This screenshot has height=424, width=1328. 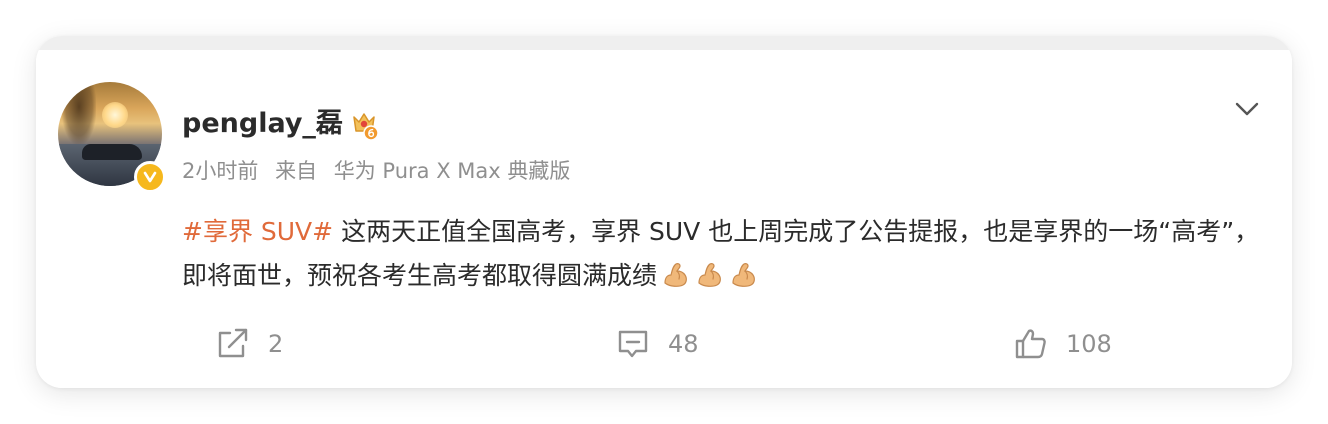 I want to click on post-time: 2小时前, so click(x=220, y=171).